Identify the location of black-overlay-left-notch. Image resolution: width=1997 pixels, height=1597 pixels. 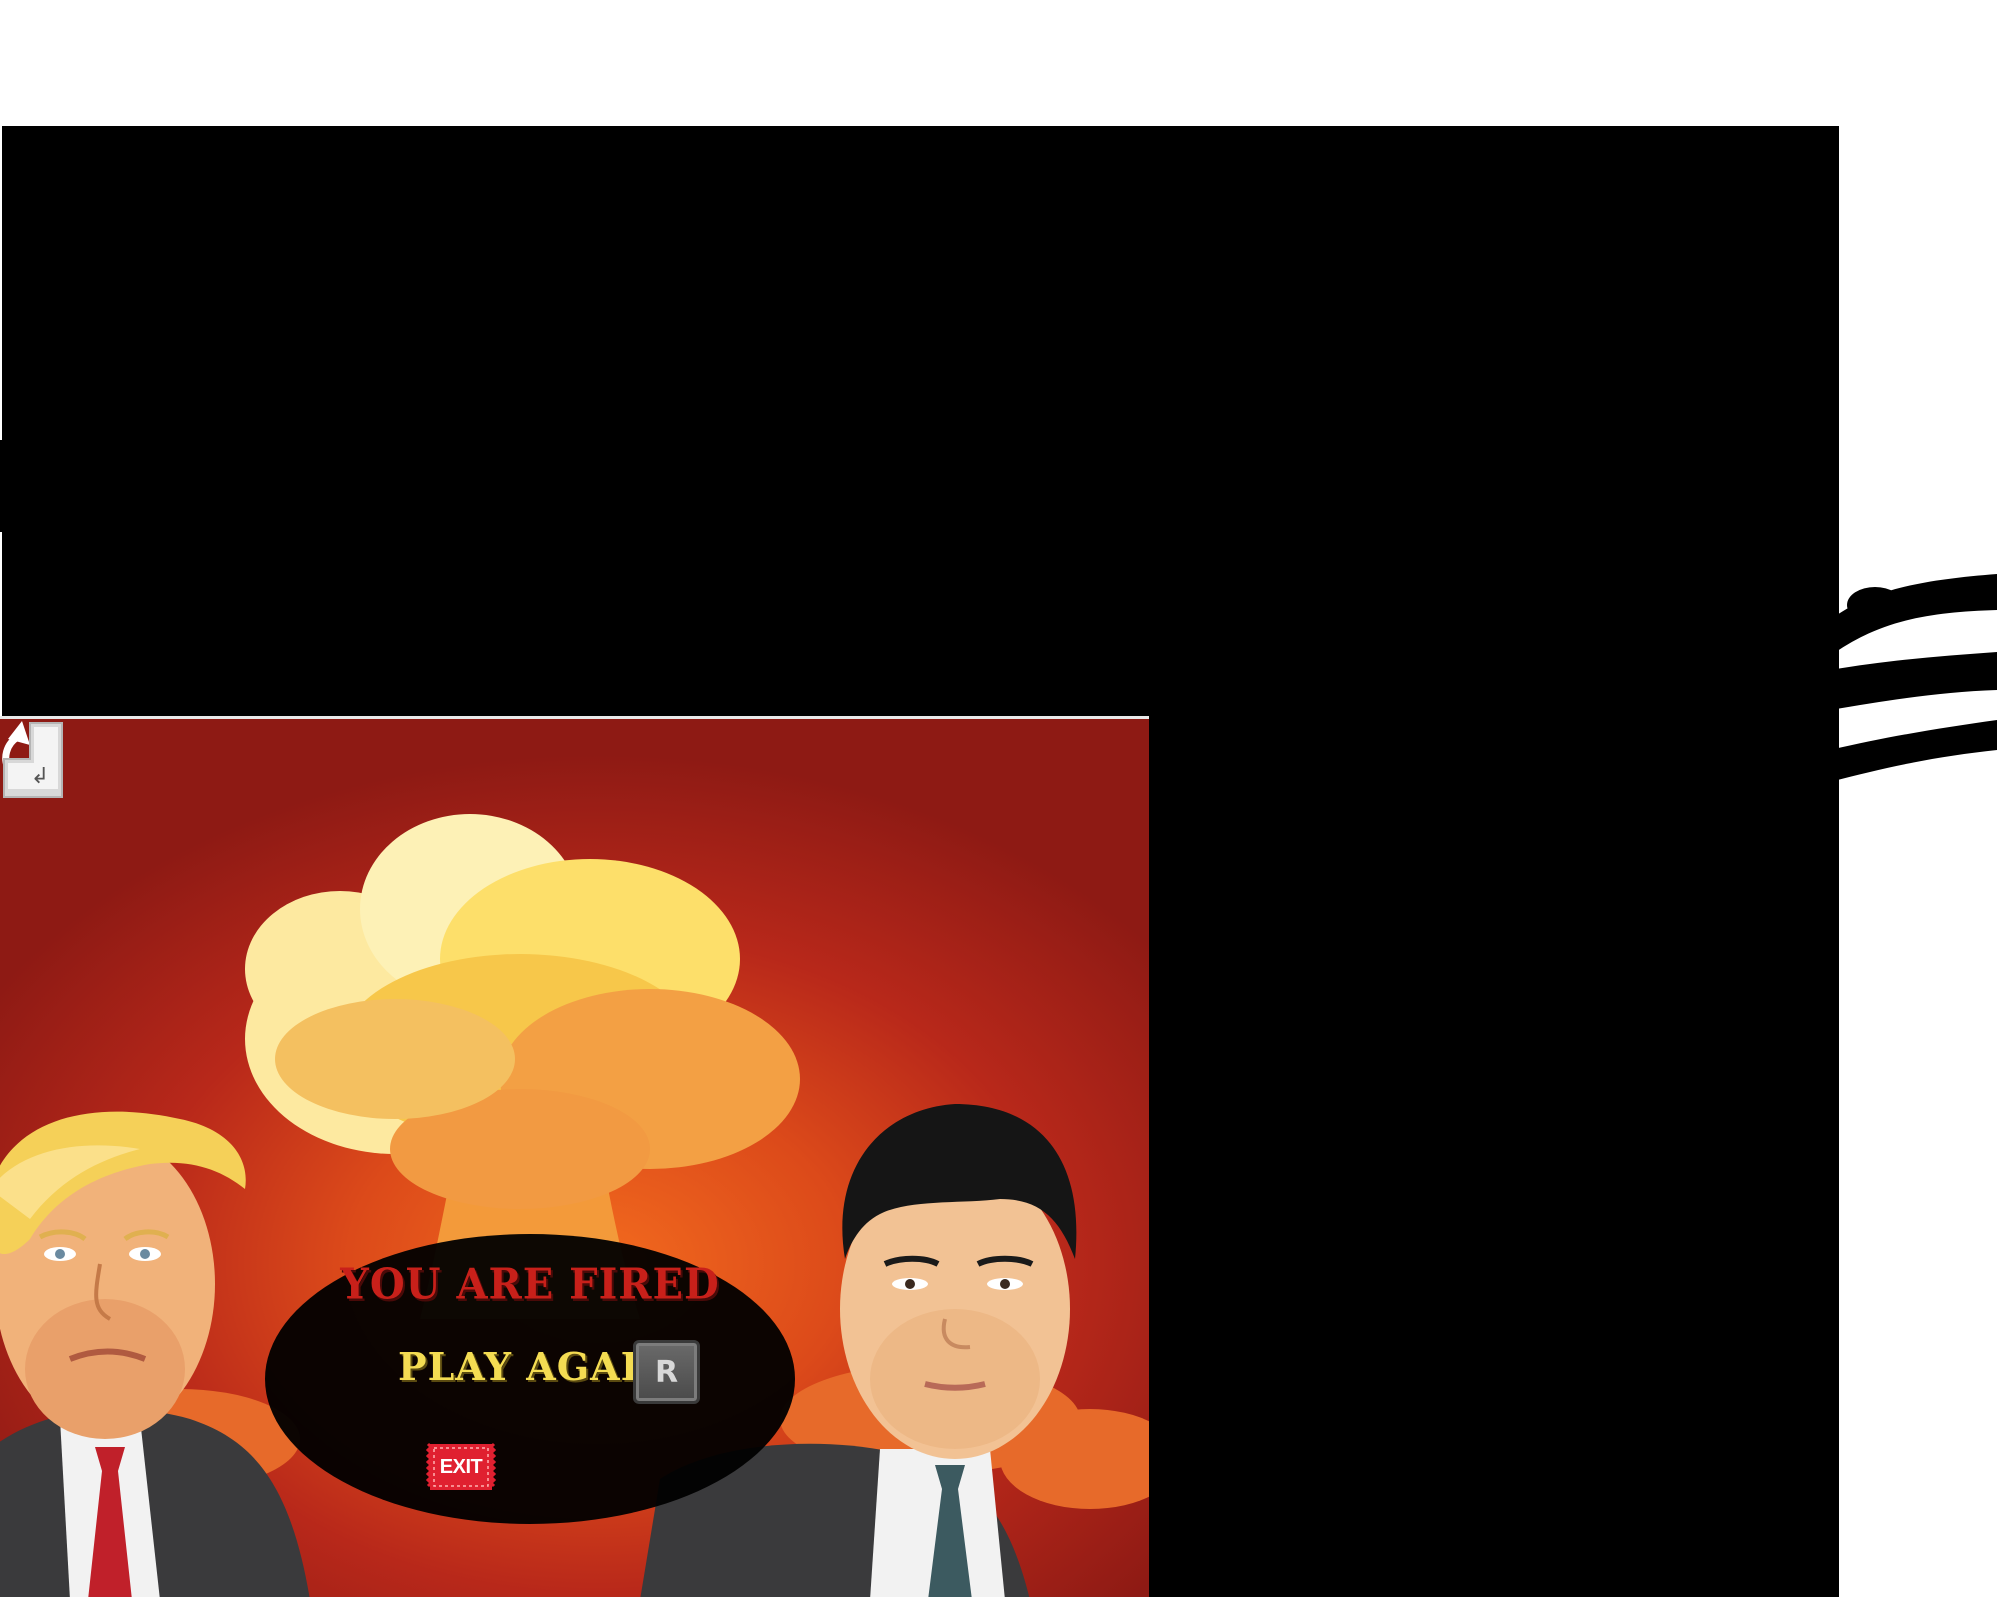
(2, 486).